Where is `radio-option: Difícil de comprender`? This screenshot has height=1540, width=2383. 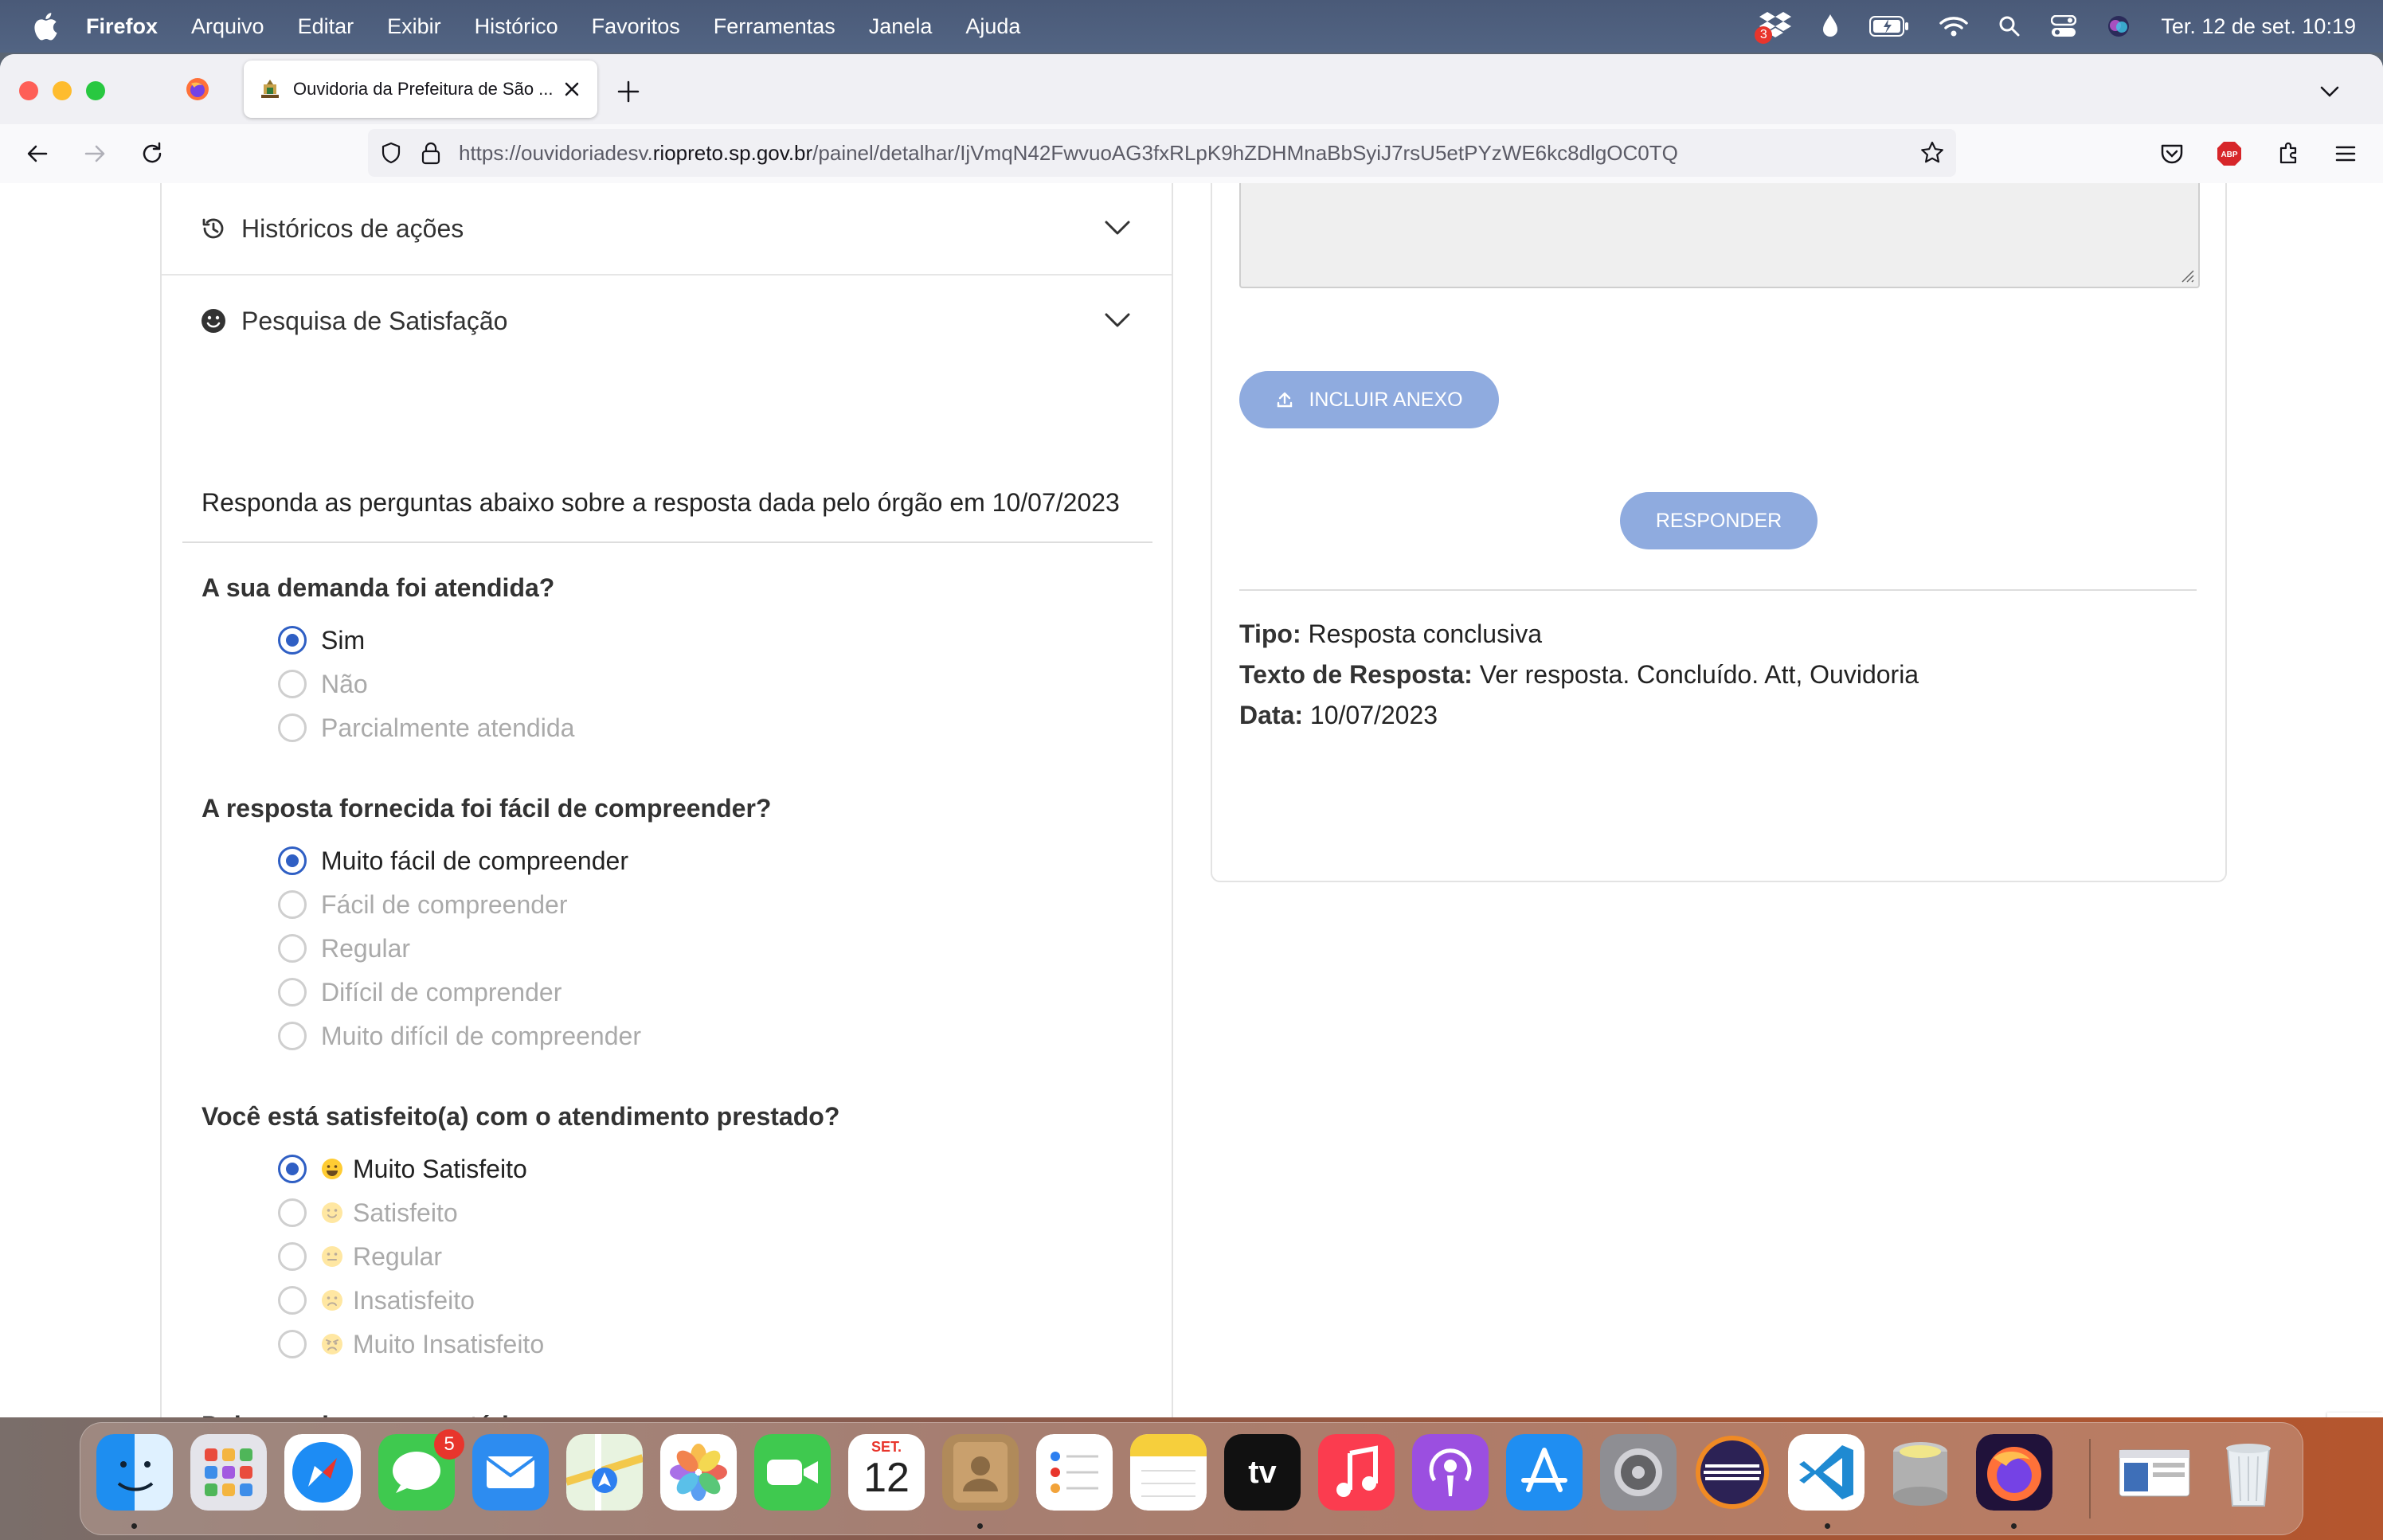 radio-option: Difícil de comprender is located at coordinates (420, 992).